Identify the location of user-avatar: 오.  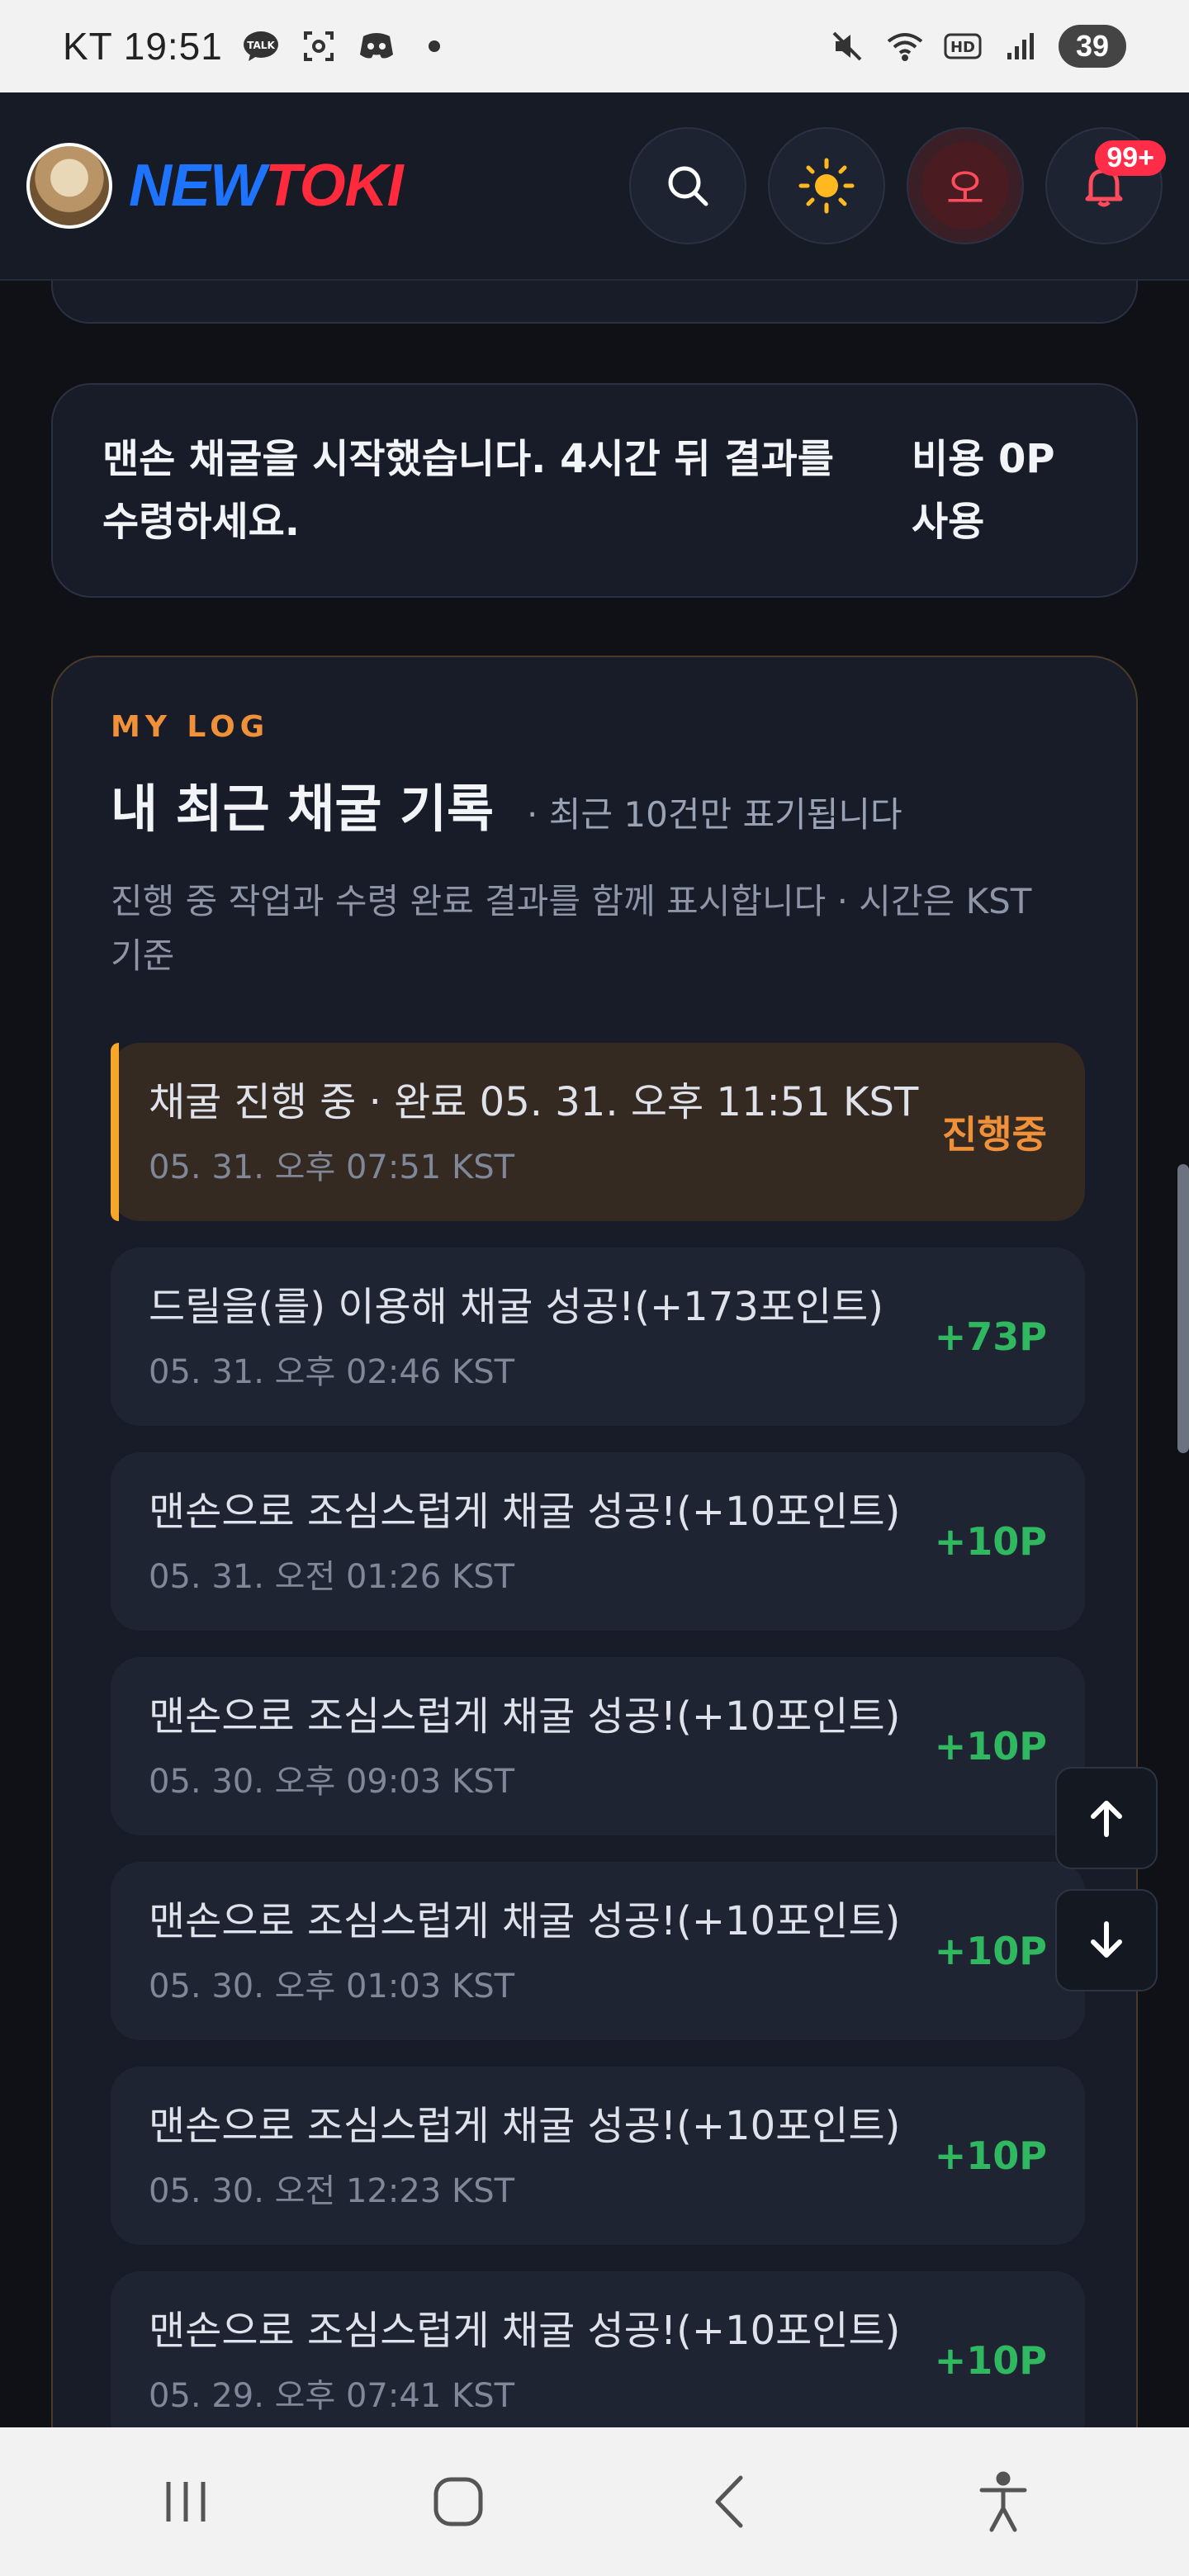
(965, 186).